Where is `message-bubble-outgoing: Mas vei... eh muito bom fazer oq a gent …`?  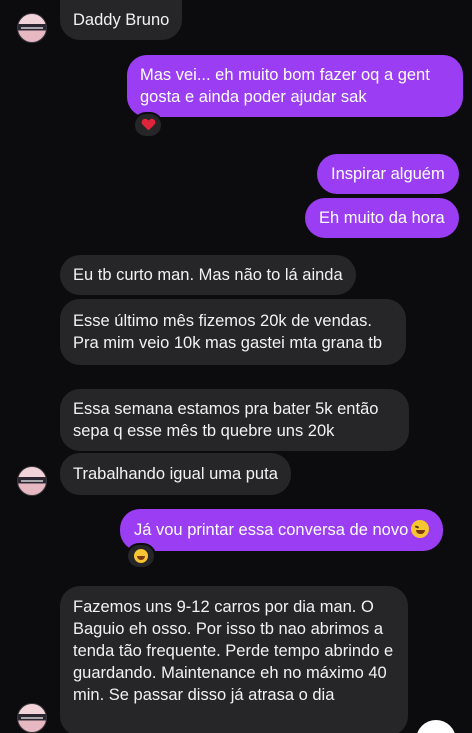
message-bubble-outgoing: Mas vei... eh muito bom fazer oq a gent … is located at coordinates (295, 86).